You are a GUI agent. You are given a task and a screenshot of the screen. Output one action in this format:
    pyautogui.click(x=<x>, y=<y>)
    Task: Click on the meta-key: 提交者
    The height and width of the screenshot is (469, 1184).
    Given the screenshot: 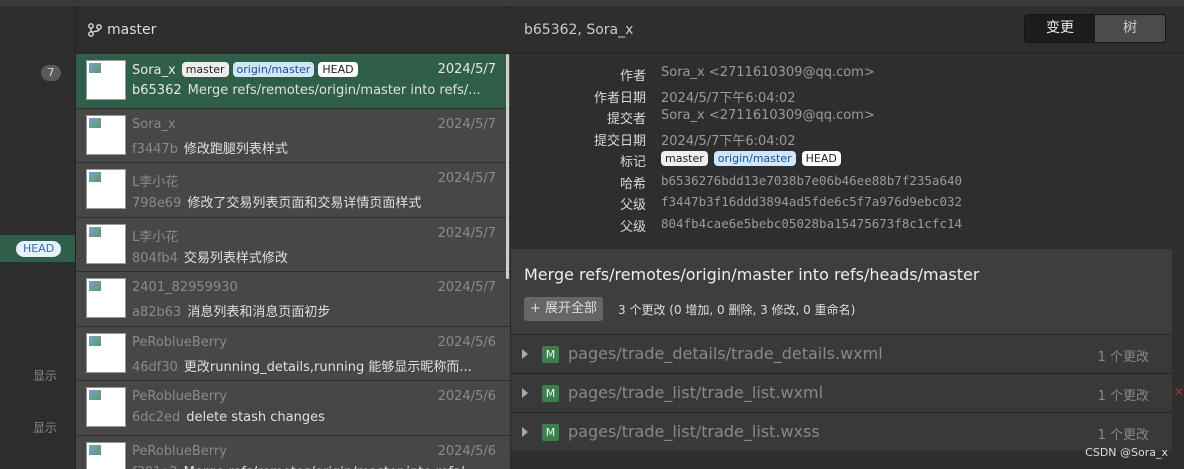 What is the action you would take?
    pyautogui.click(x=626, y=119)
    